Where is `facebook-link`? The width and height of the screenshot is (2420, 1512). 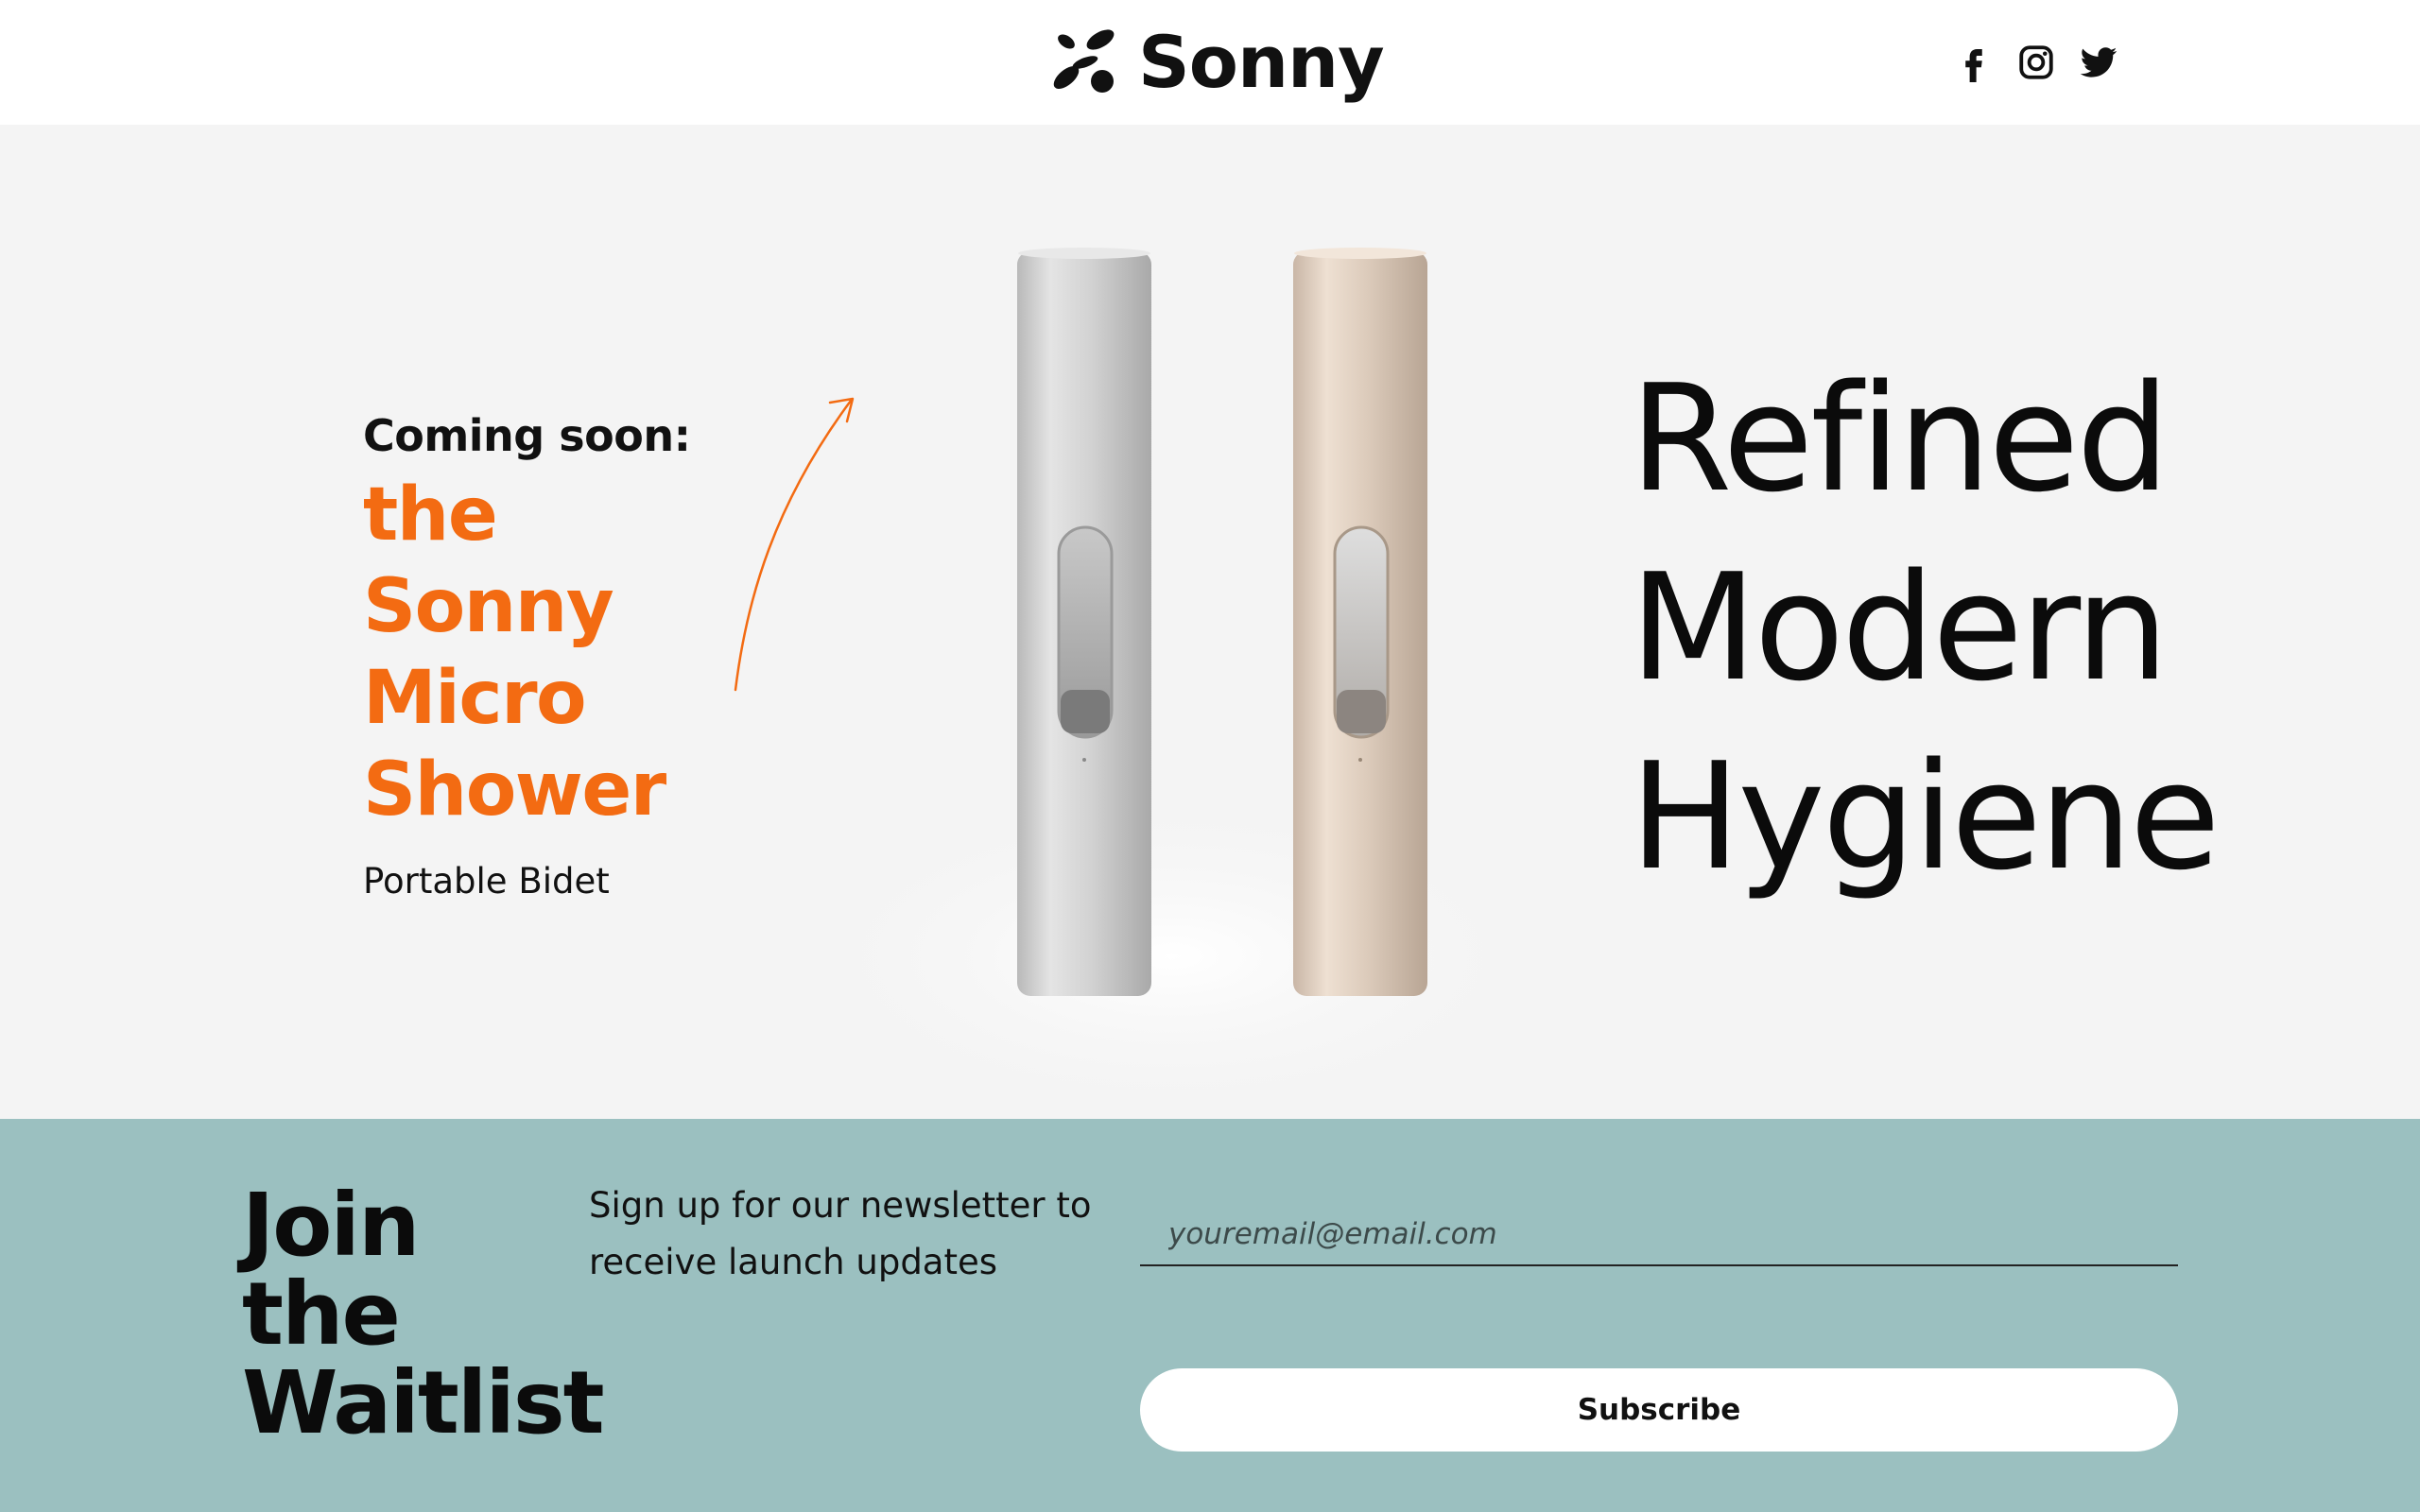
facebook-link is located at coordinates (1974, 62).